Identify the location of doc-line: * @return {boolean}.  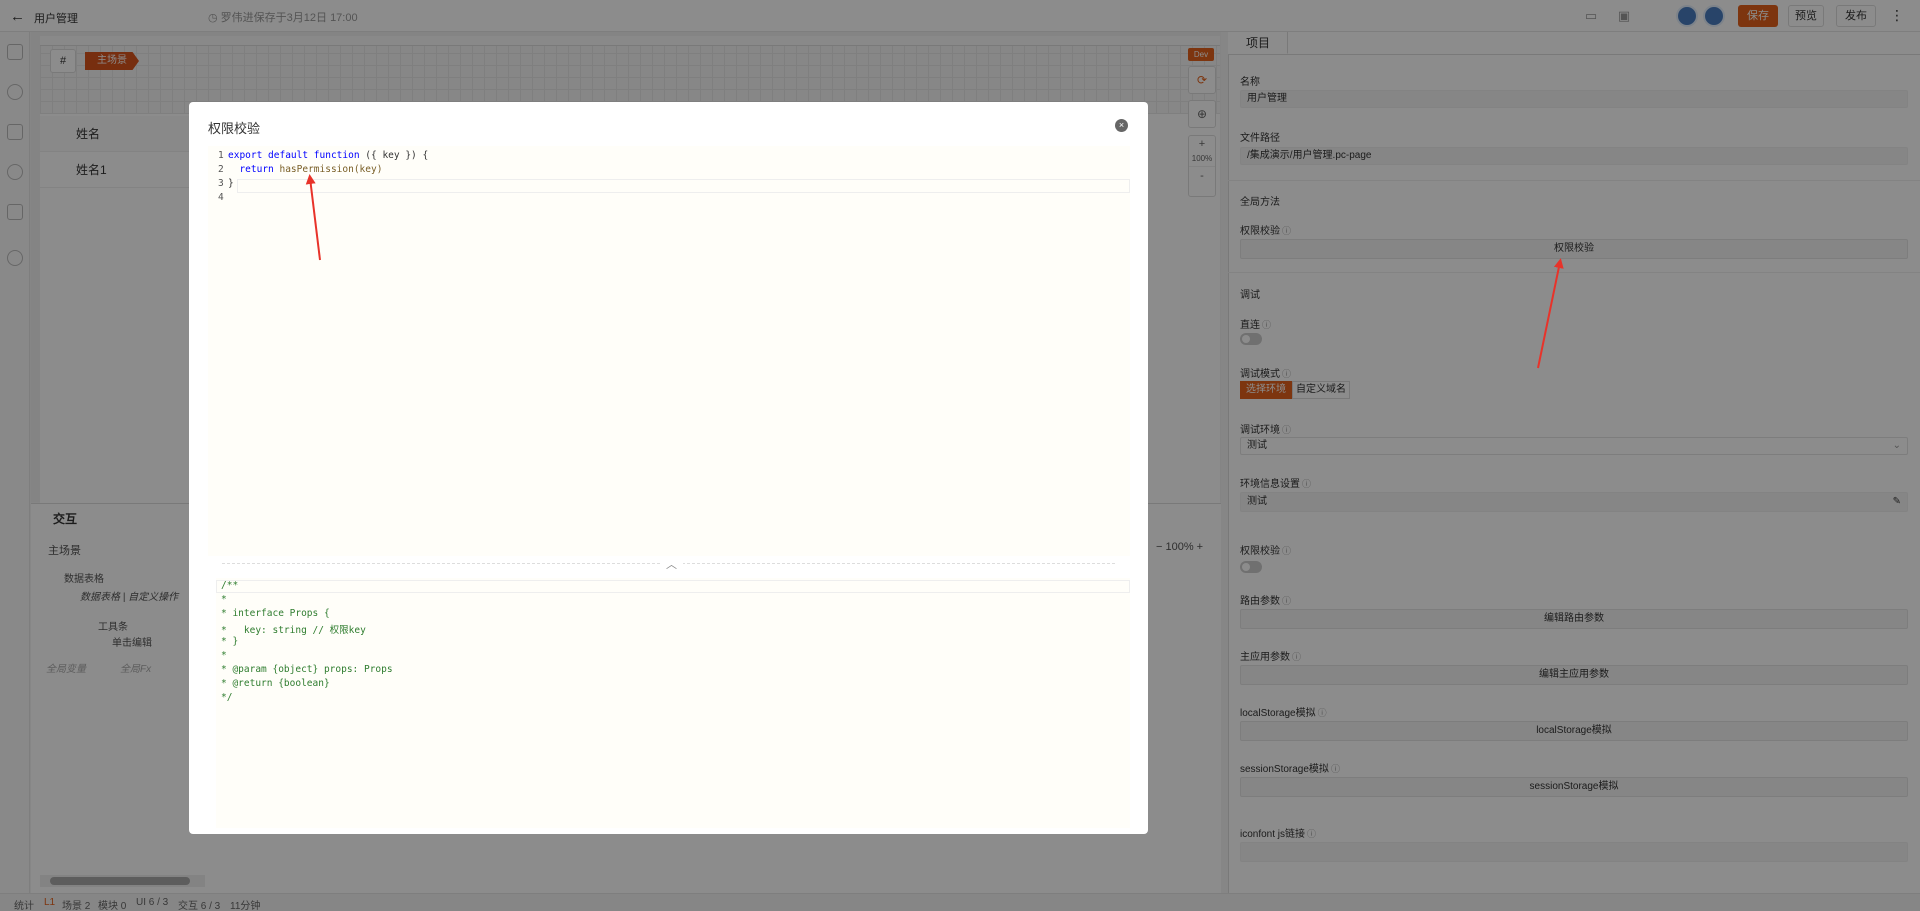
(275, 683).